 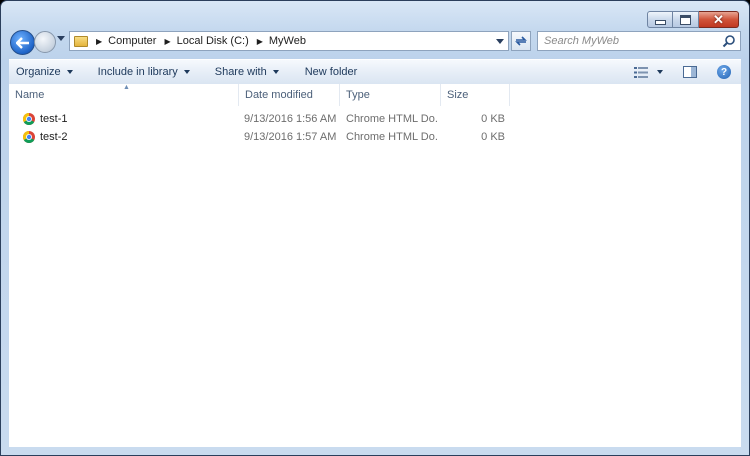 What do you see at coordinates (358, 95) in the screenshot?
I see `column-header-type-label: Type` at bounding box center [358, 95].